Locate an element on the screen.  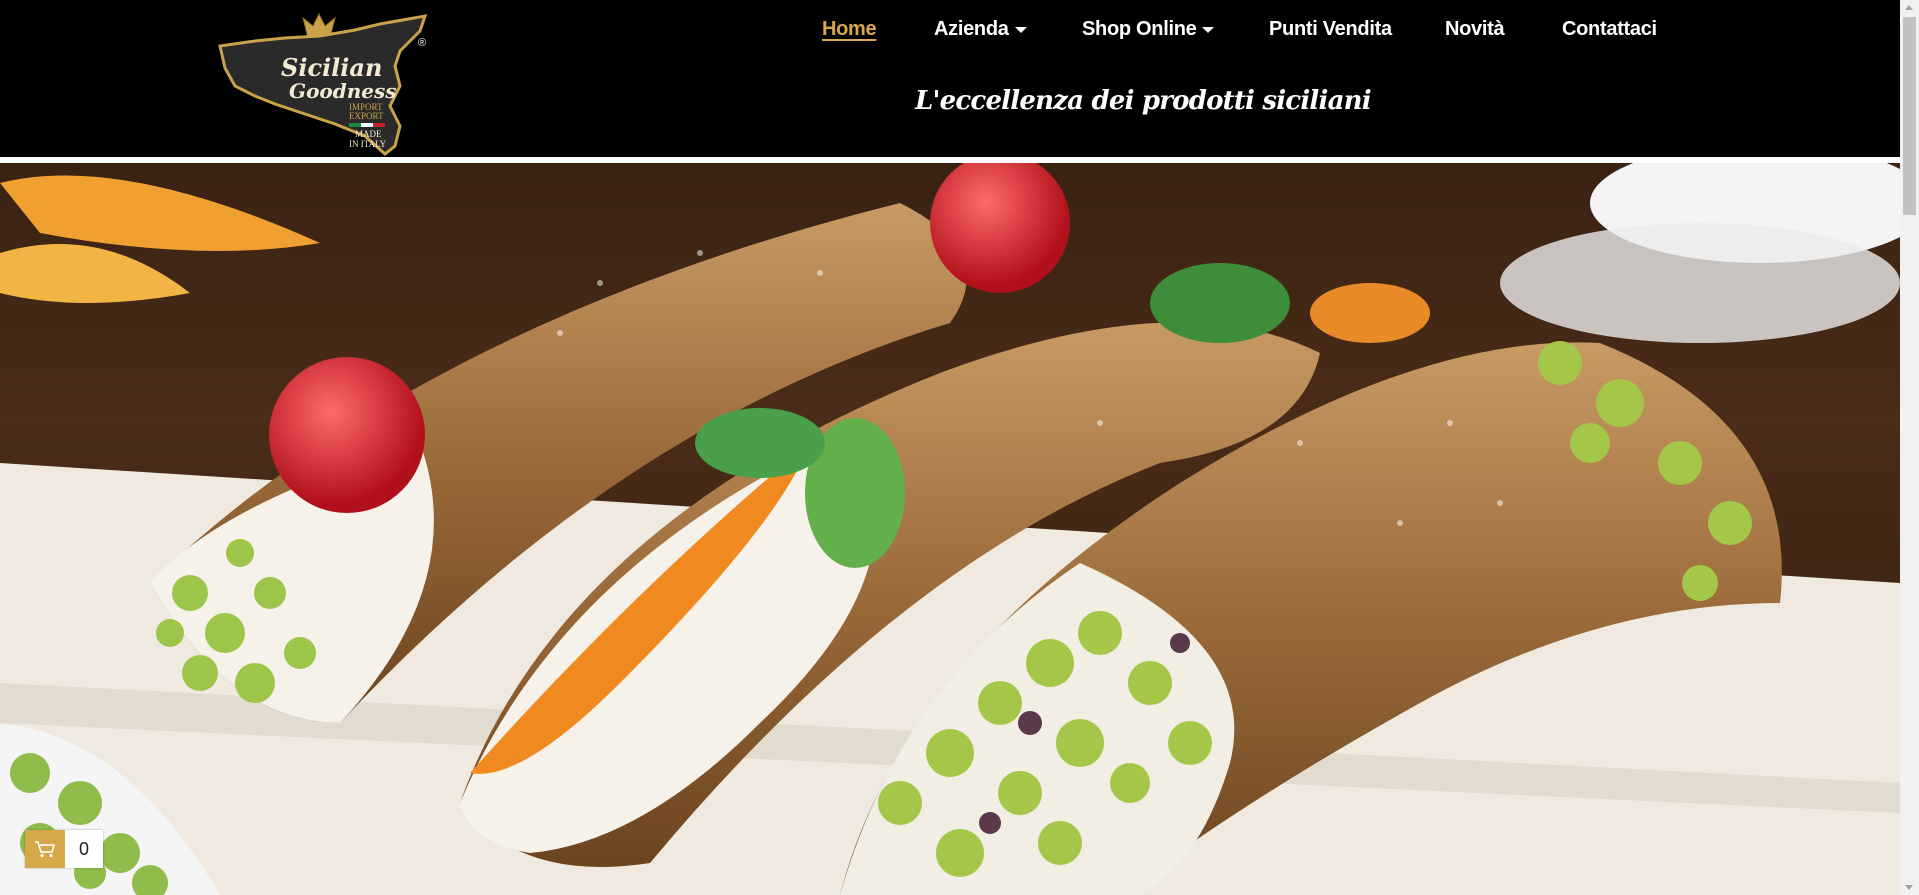
nav-item-shop-online-label: Shop Online is located at coordinates (1139, 29).